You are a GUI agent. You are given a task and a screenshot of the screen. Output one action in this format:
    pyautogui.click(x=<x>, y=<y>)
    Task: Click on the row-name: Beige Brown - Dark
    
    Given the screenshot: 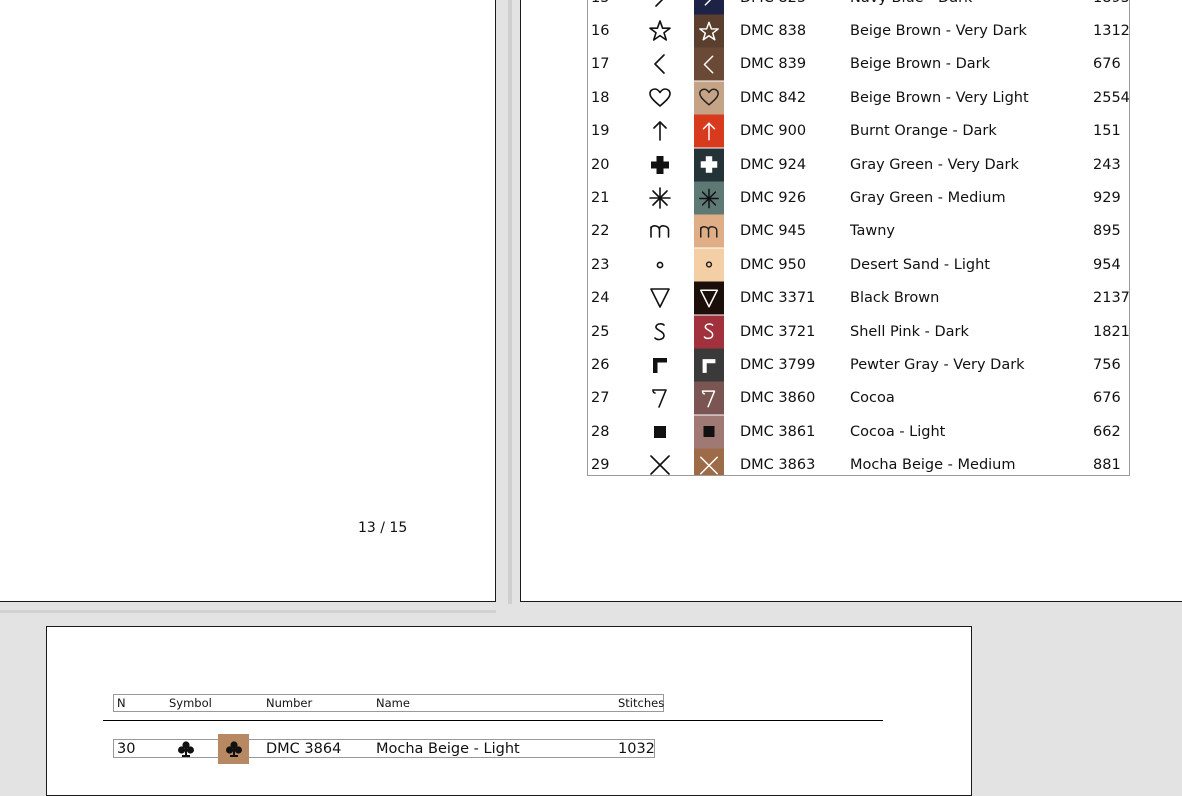 What is the action you would take?
    pyautogui.click(x=920, y=64)
    